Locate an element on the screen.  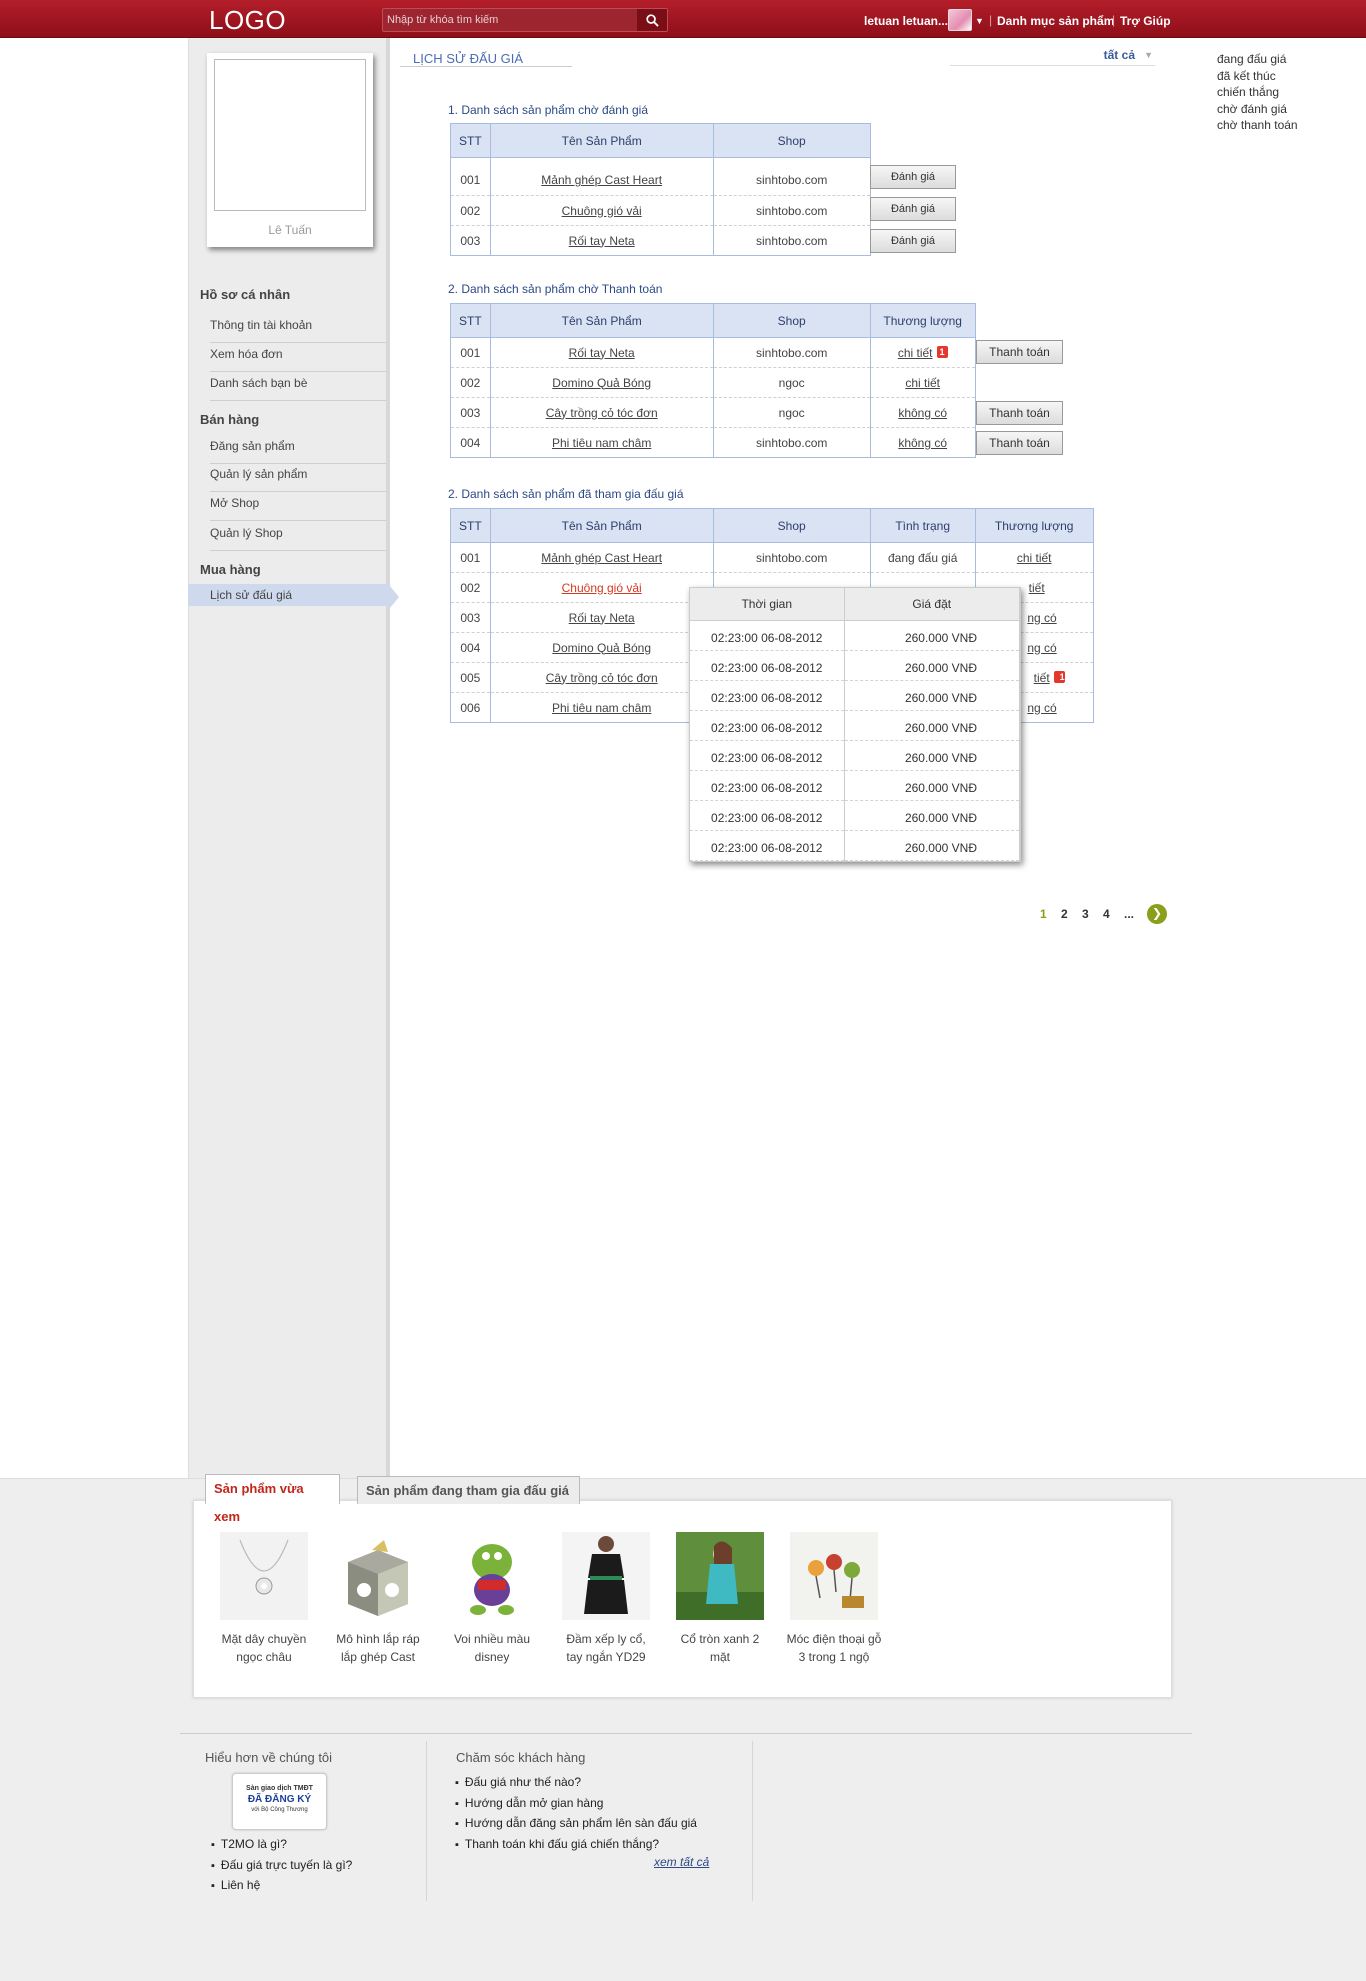
see-all-link: xem tất cả is located at coordinates (681, 1862).